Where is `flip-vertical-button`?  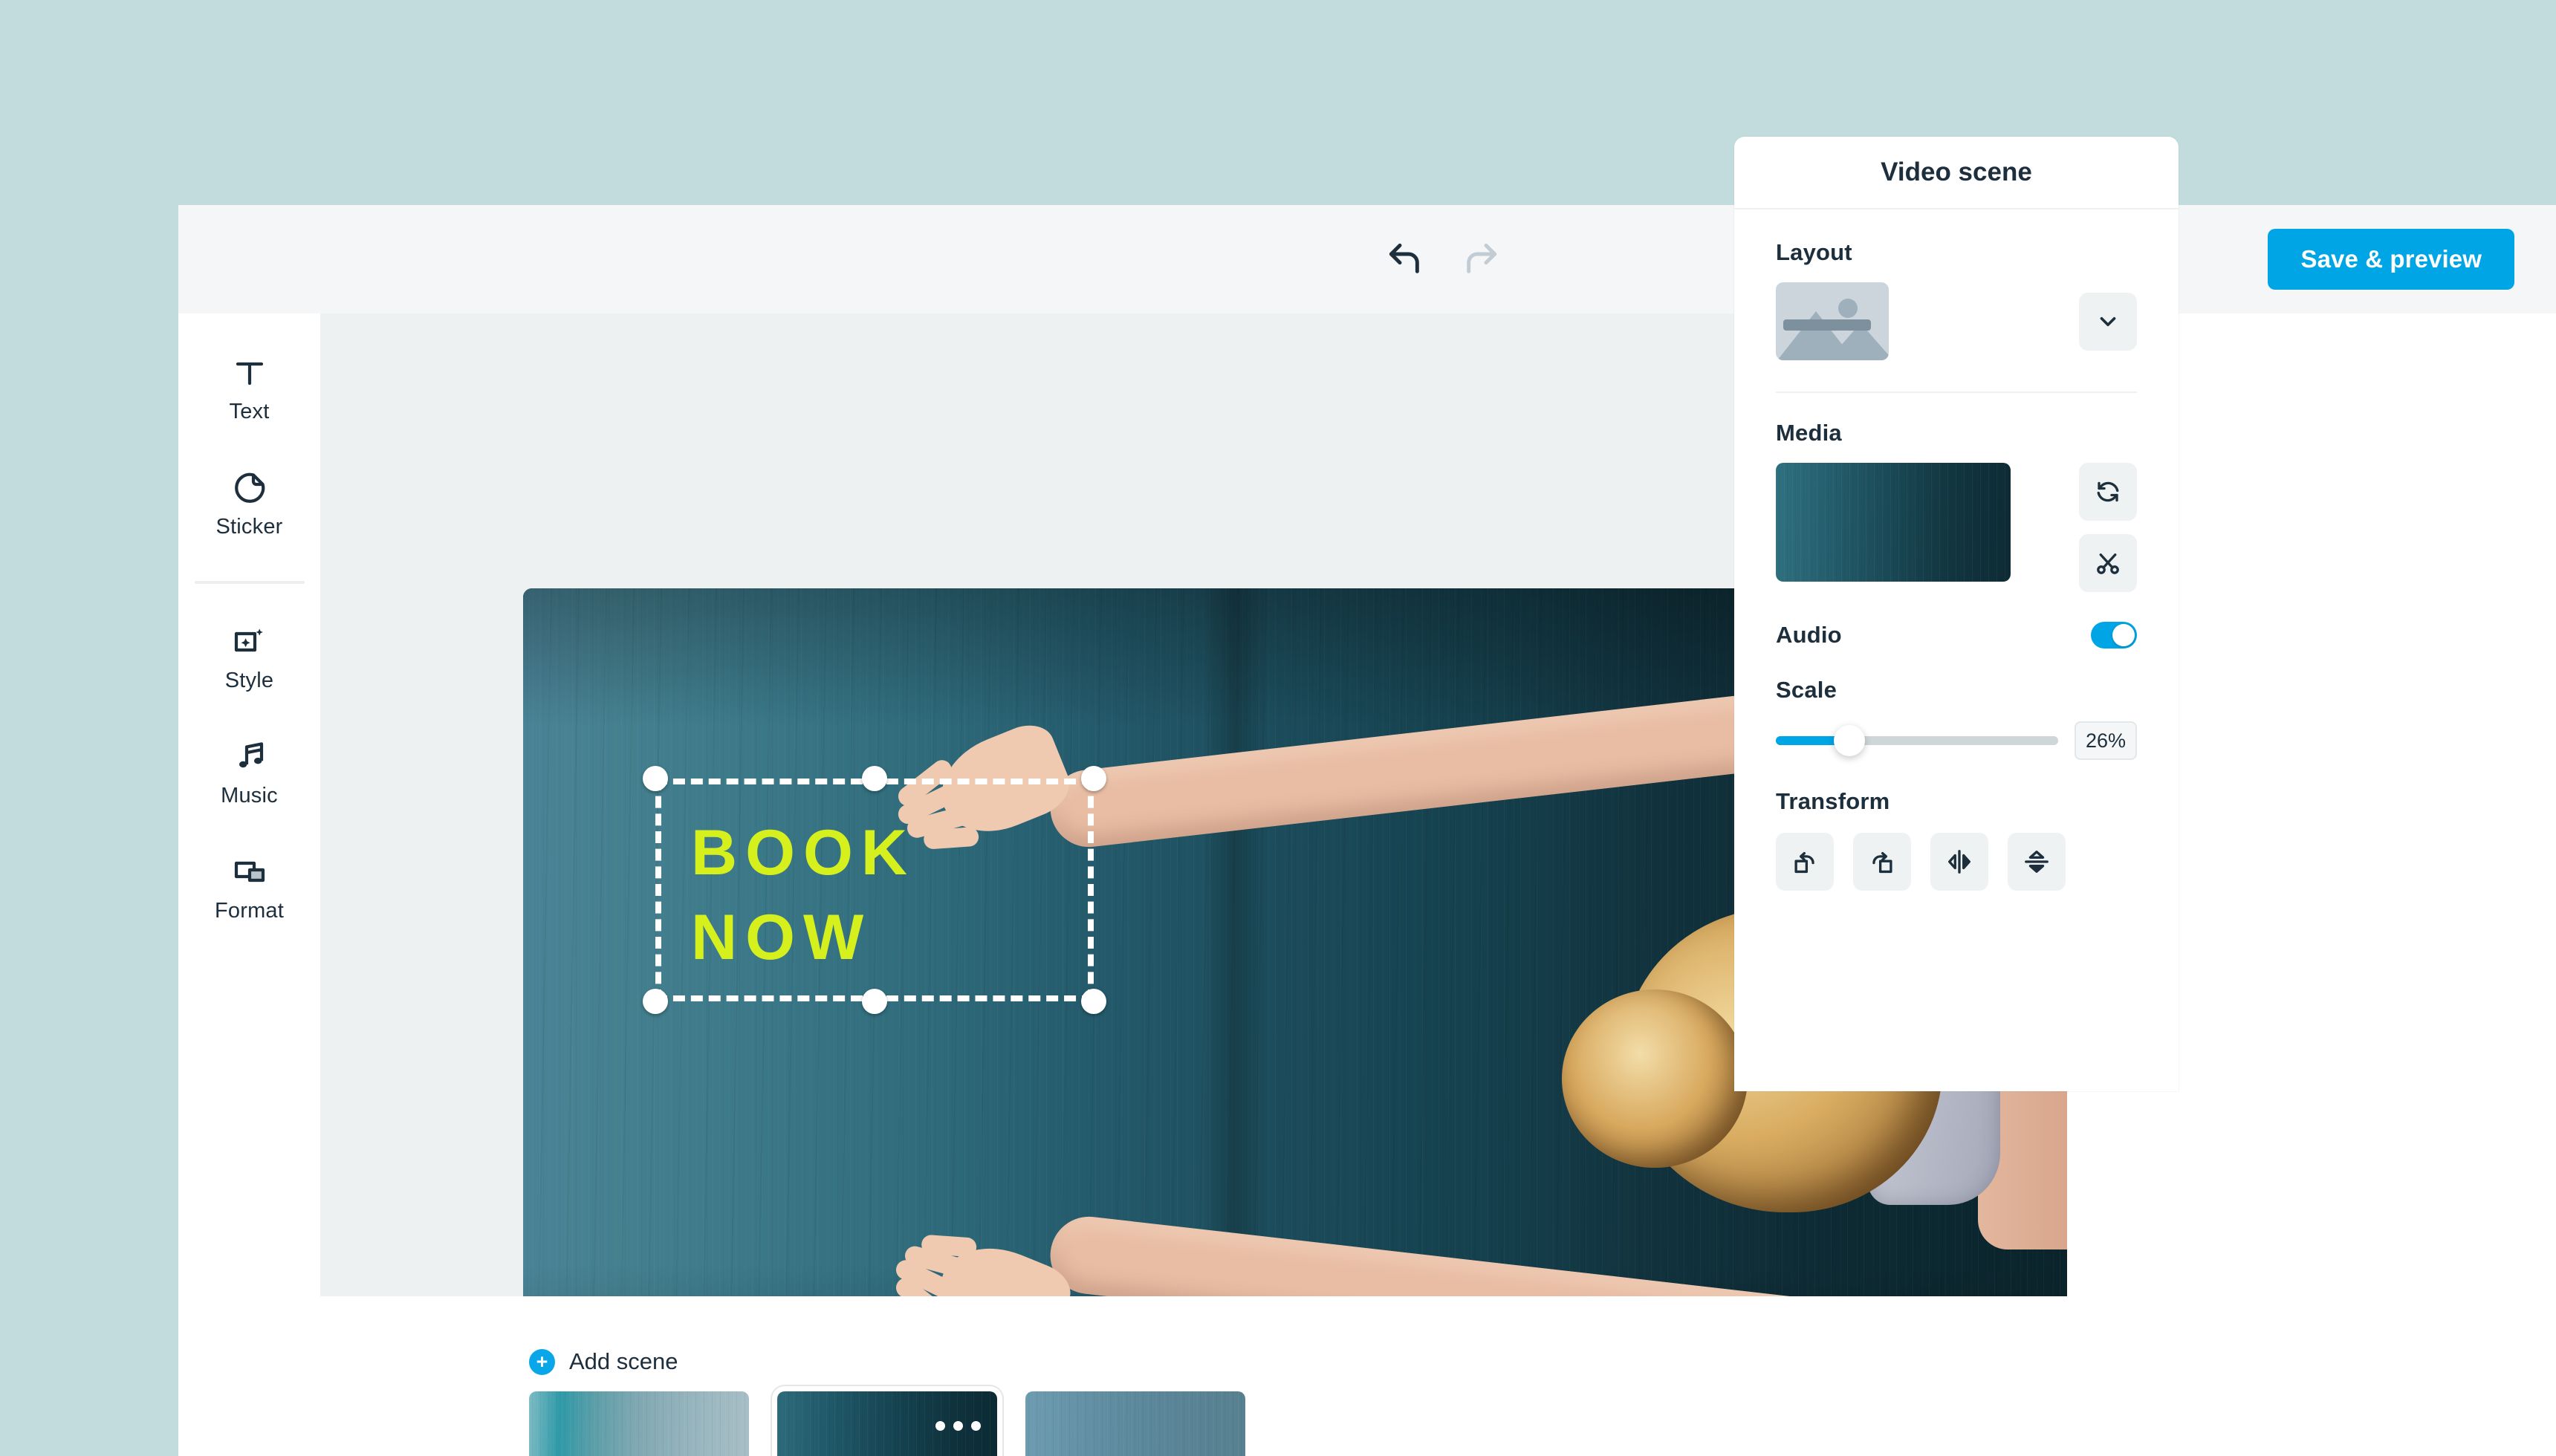
flip-vertical-button is located at coordinates (2037, 862).